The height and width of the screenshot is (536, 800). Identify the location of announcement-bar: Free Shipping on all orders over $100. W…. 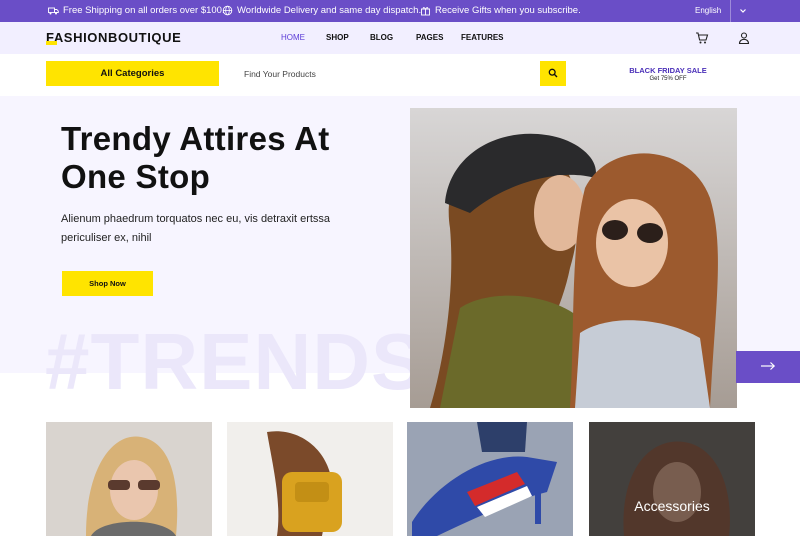
(400, 11).